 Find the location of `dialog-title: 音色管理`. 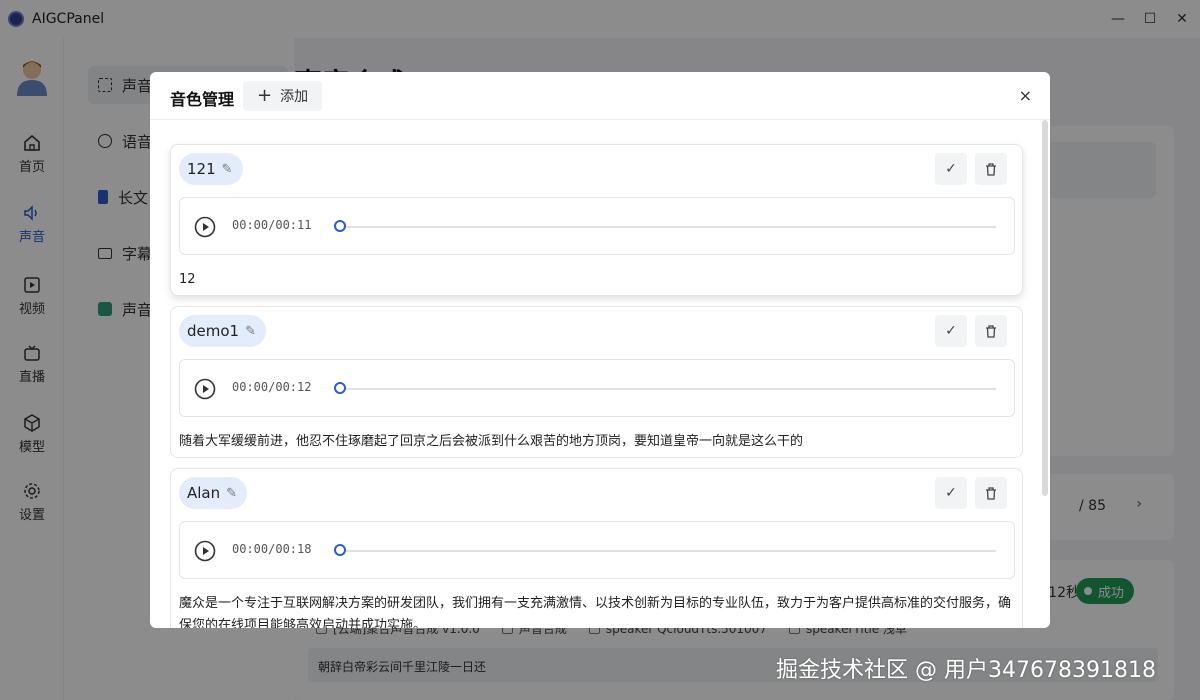

dialog-title: 音色管理 is located at coordinates (202, 99).